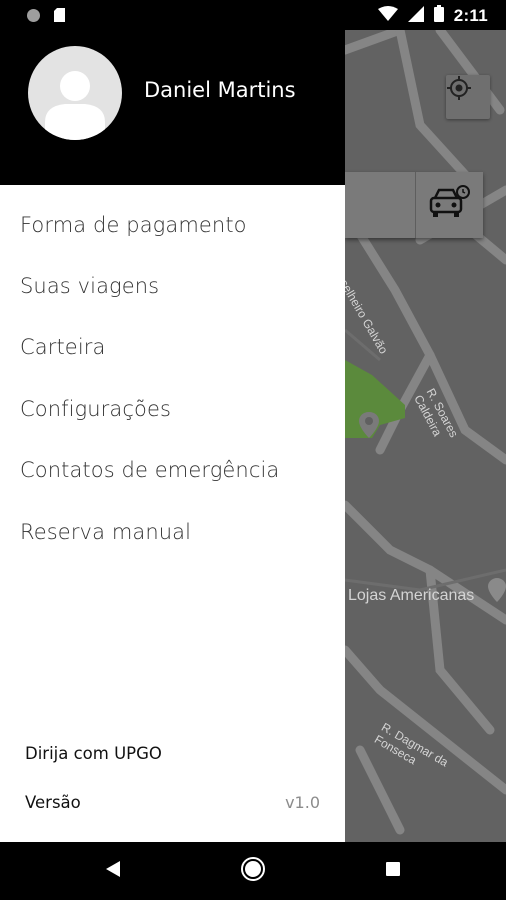 This screenshot has width=506, height=900. What do you see at coordinates (220, 90) in the screenshot?
I see `user-name: Daniel Martins` at bounding box center [220, 90].